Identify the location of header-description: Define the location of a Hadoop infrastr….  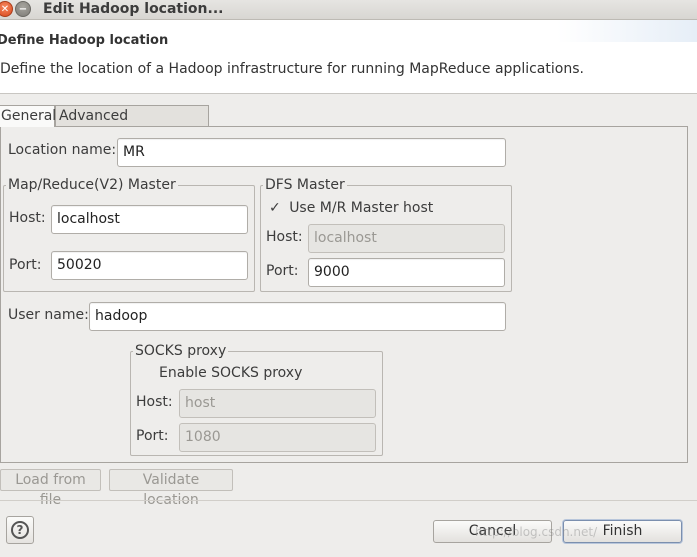
(292, 69).